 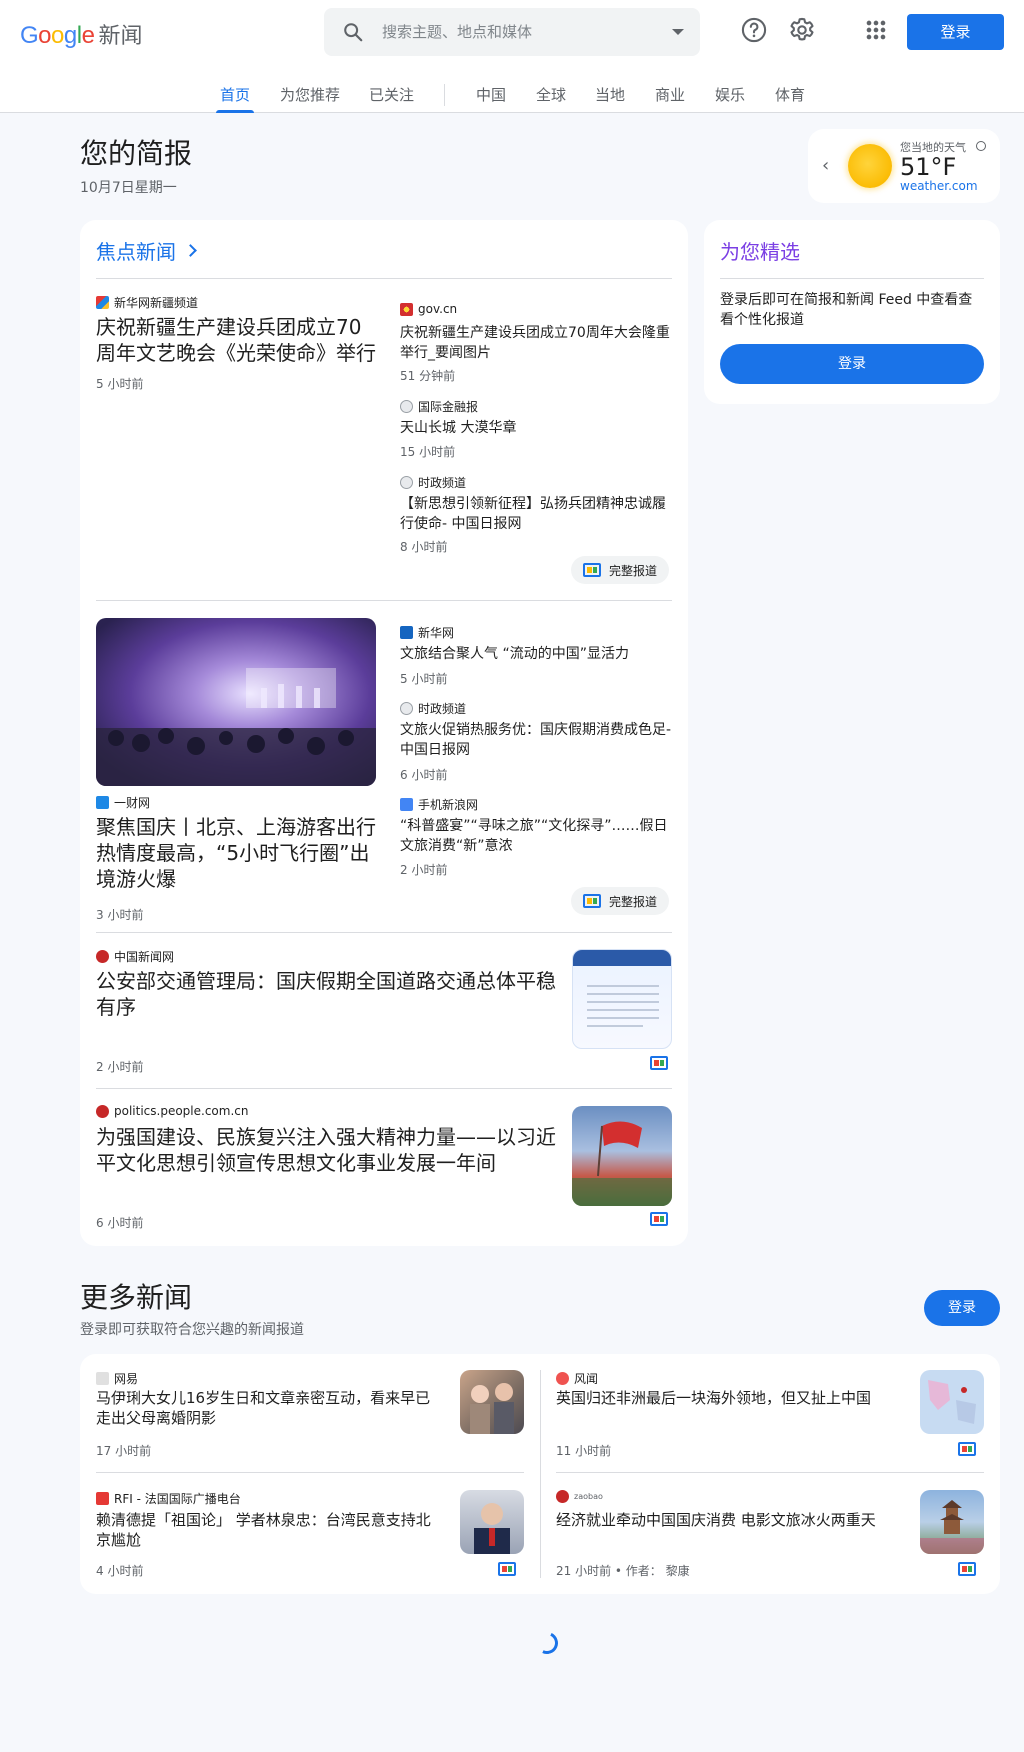 What do you see at coordinates (802, 30) in the screenshot?
I see `settings-icon` at bounding box center [802, 30].